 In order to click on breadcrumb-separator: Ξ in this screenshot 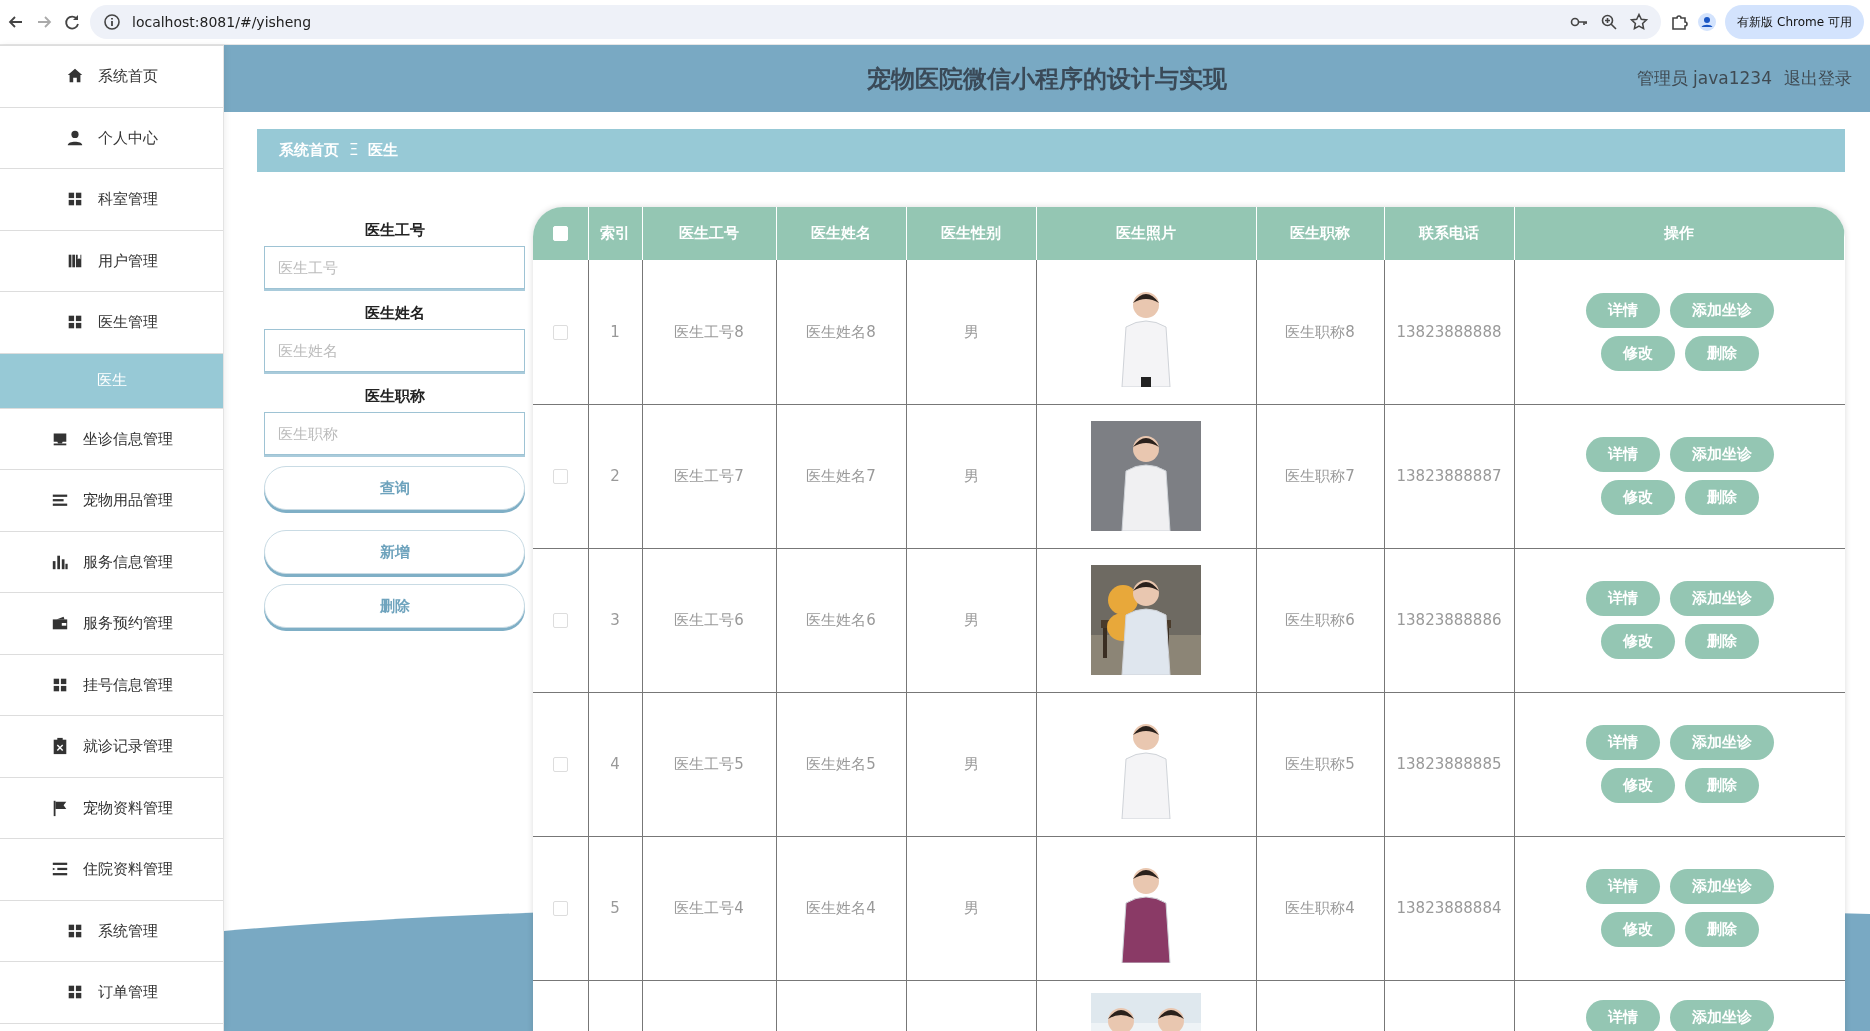, I will do `click(354, 151)`.